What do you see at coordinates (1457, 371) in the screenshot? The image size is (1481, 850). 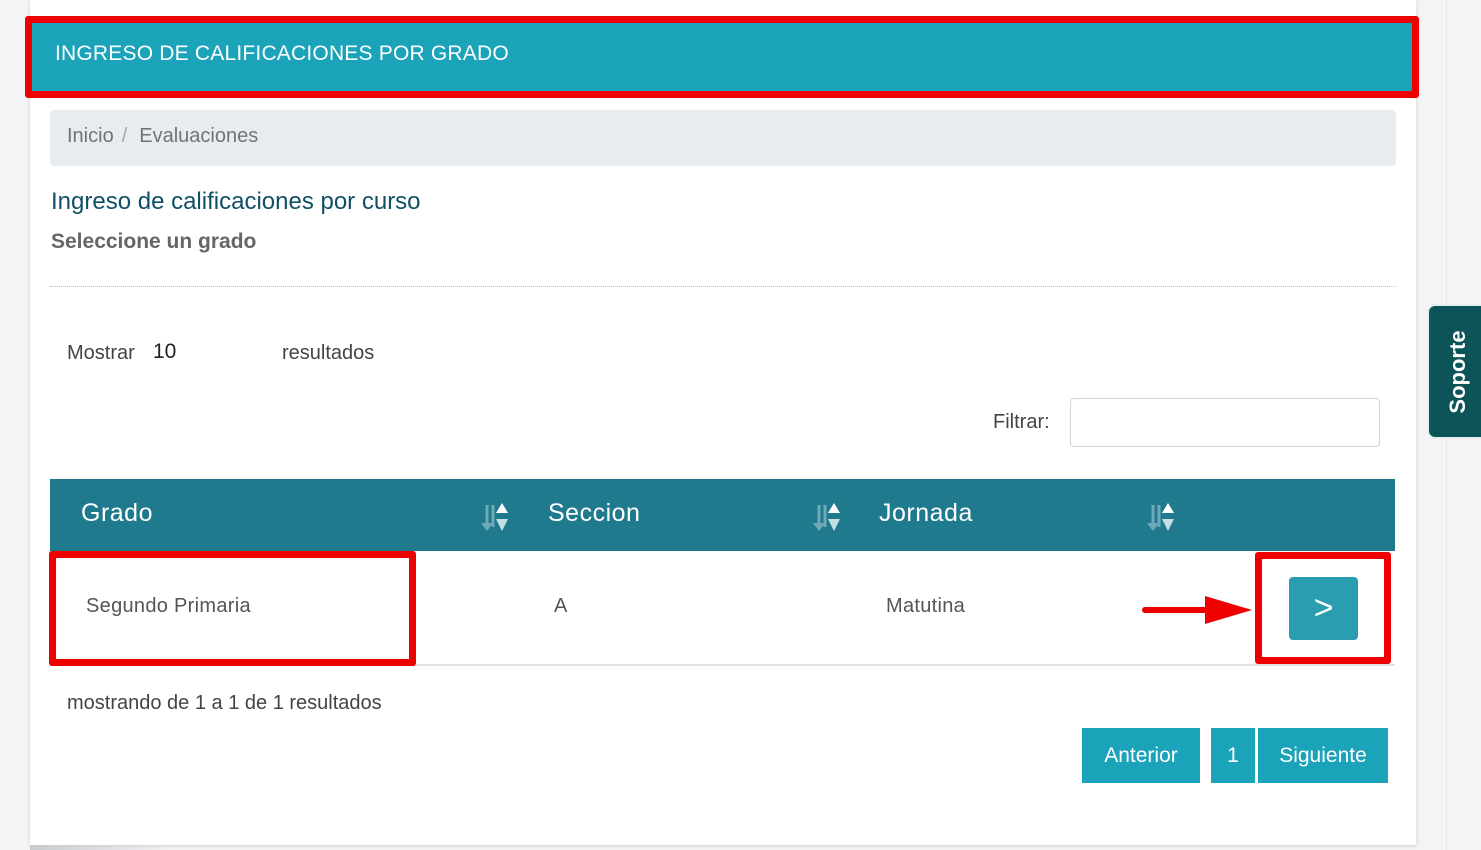 I see `support-tab-label: Soporte` at bounding box center [1457, 371].